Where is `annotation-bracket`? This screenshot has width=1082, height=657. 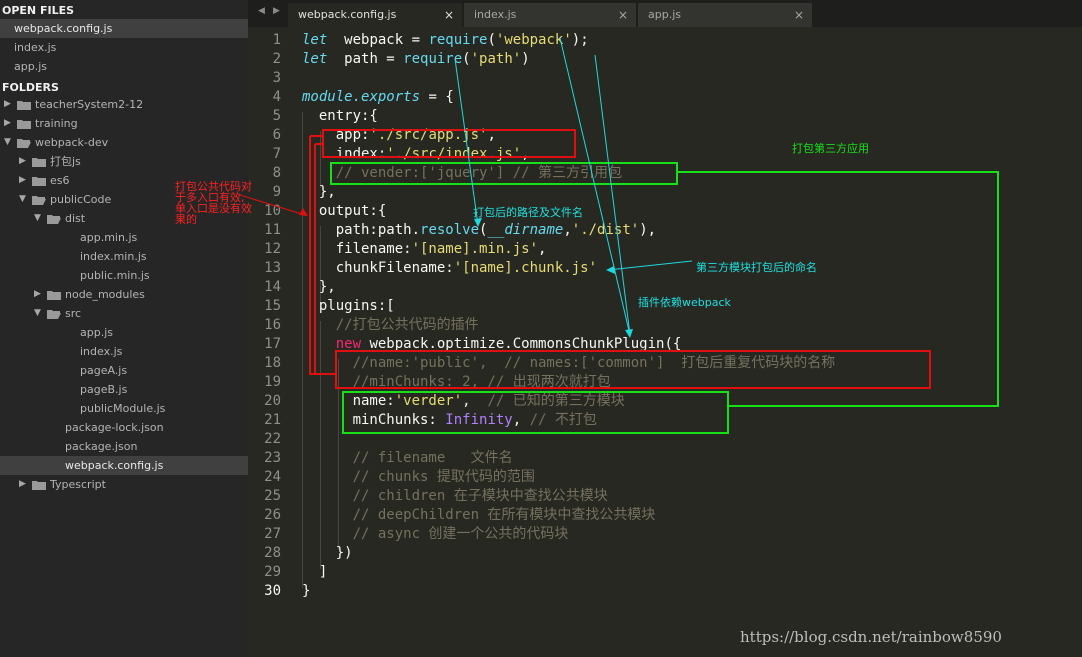
annotation-bracket is located at coordinates (322, 255).